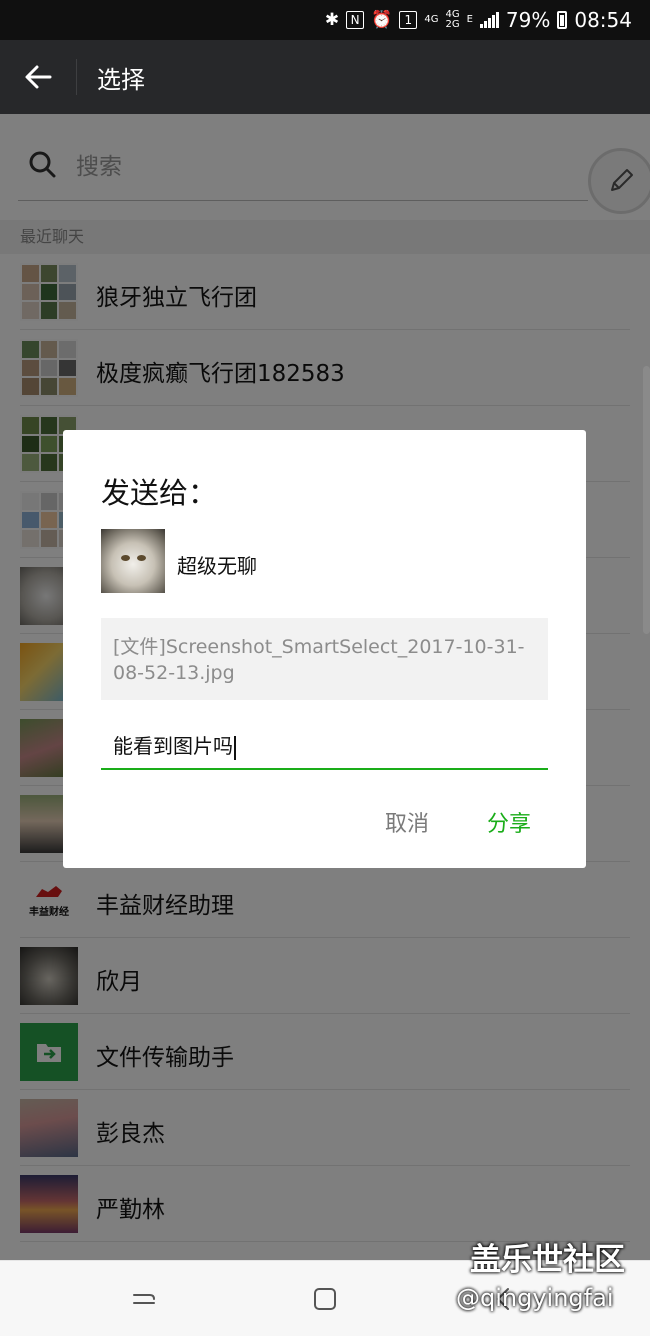  What do you see at coordinates (325, 77) in the screenshot?
I see `title-bar: 选择` at bounding box center [325, 77].